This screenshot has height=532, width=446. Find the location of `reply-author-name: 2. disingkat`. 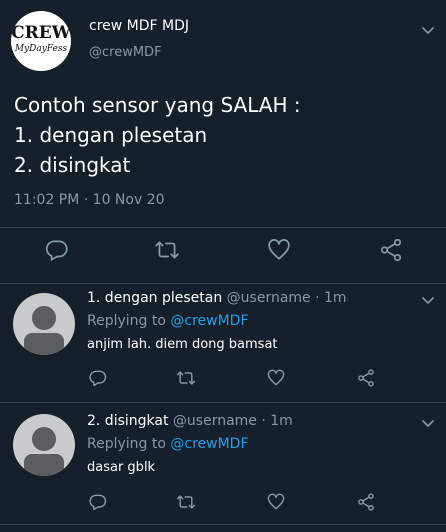

reply-author-name: 2. disingkat is located at coordinates (127, 421).